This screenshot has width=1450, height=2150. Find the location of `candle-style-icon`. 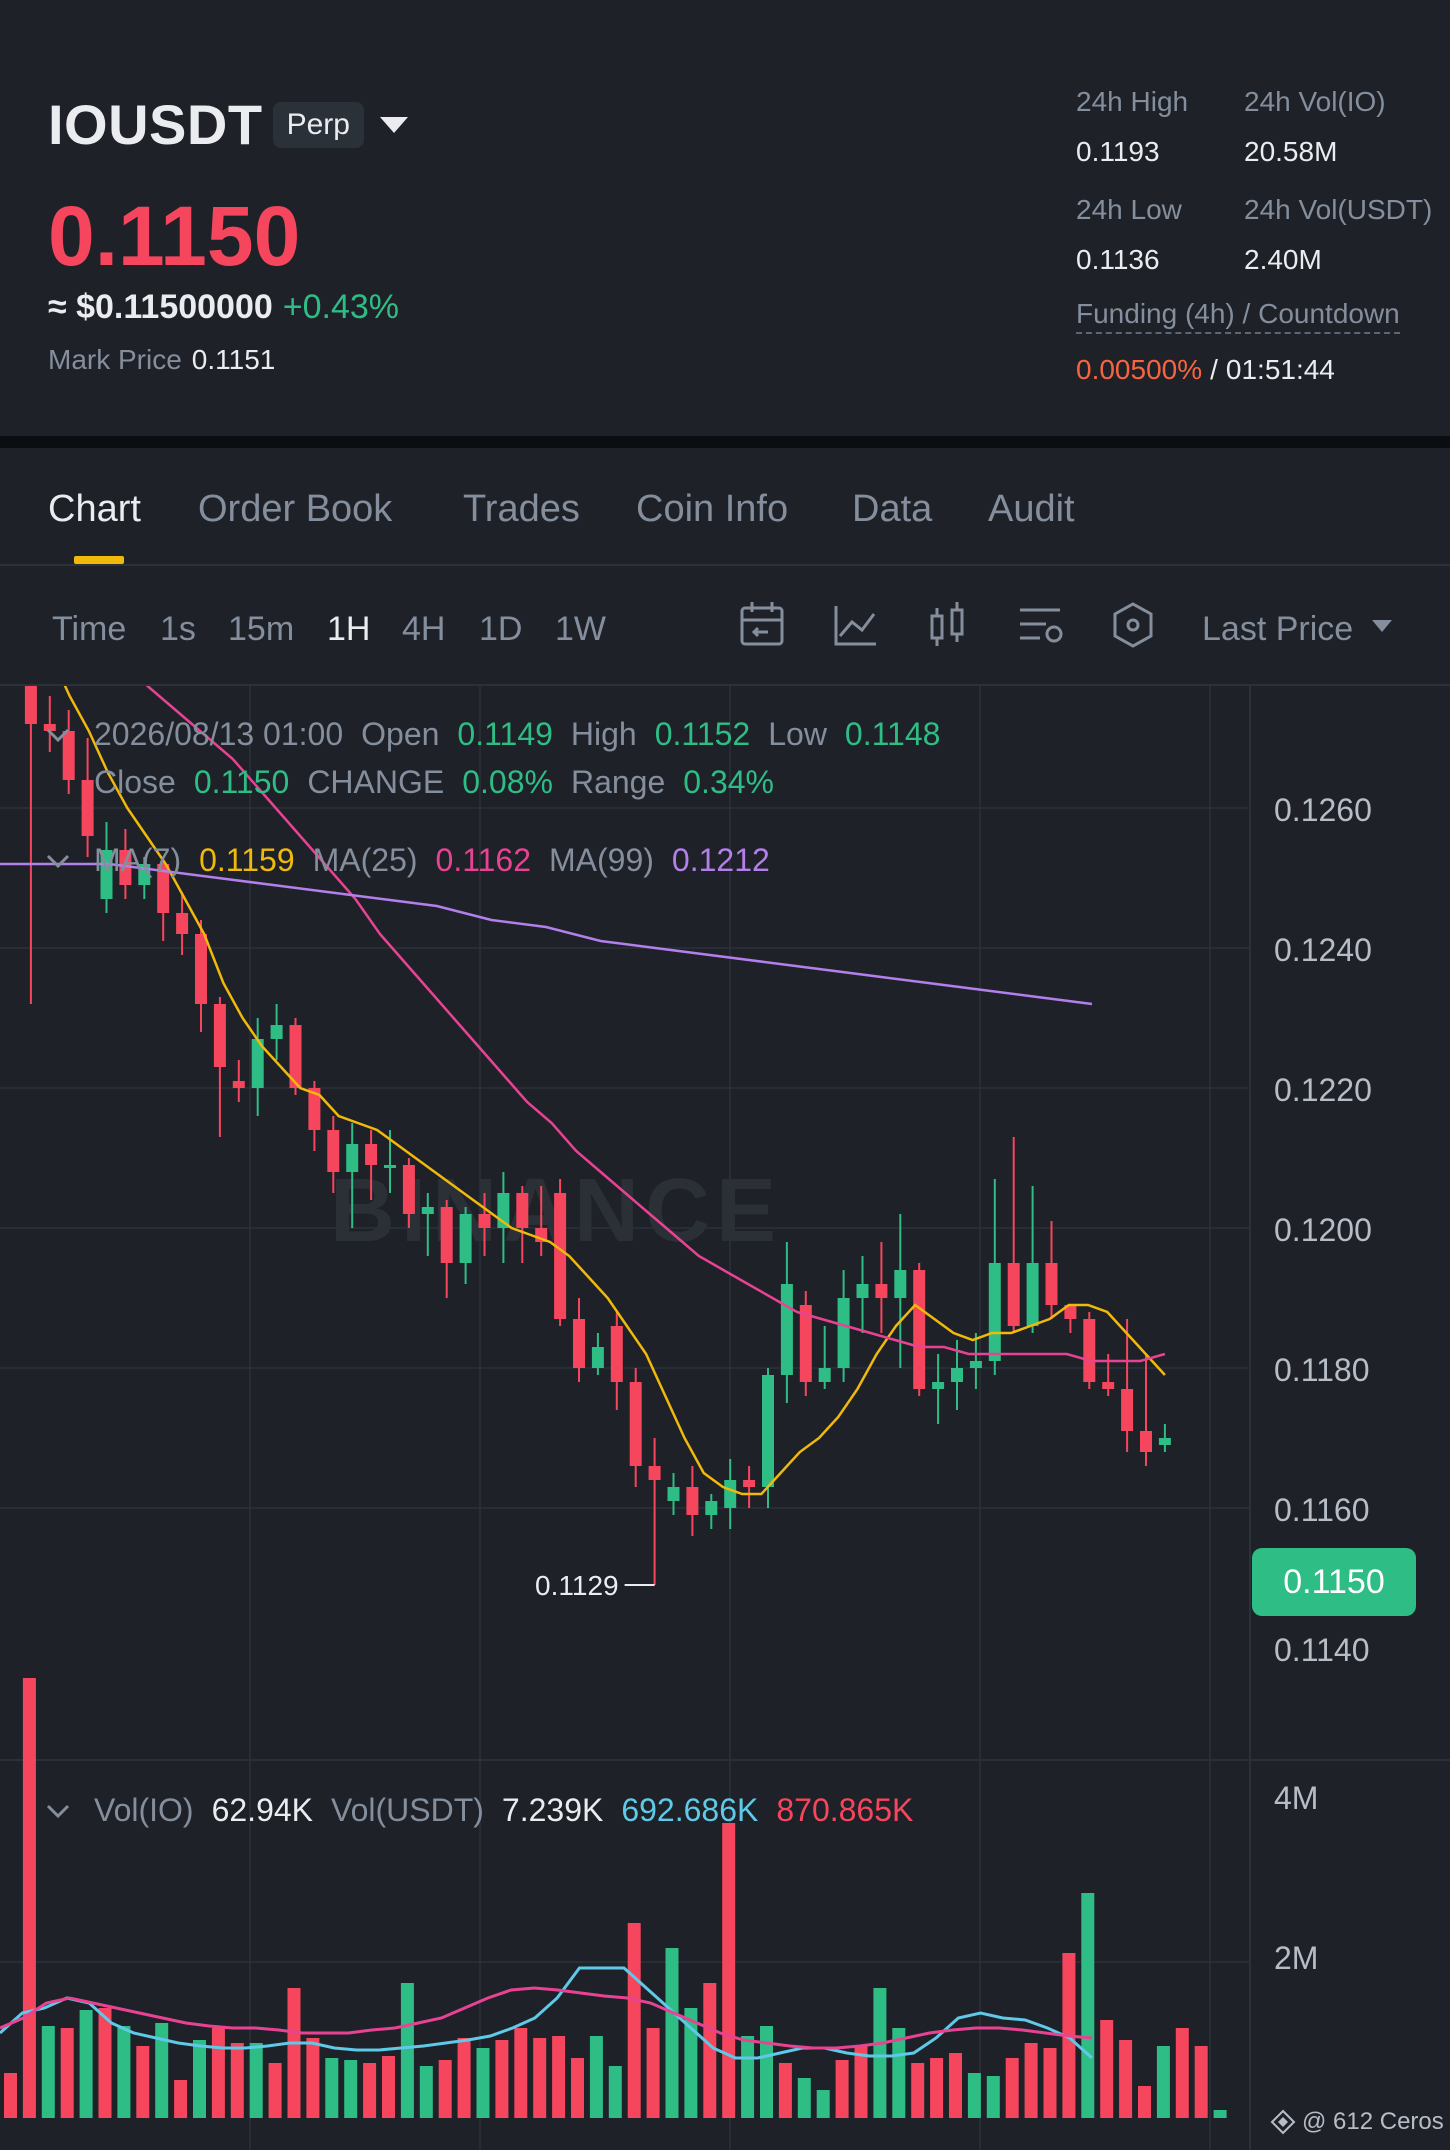

candle-style-icon is located at coordinates (947, 624).